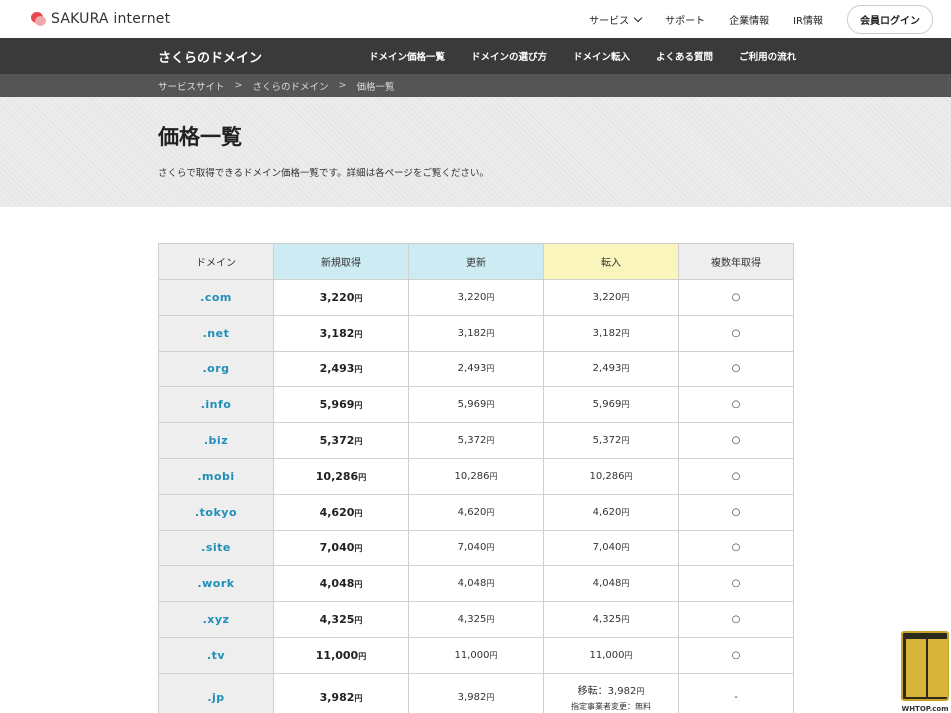 This screenshot has width=951, height=713. Describe the element at coordinates (216, 655) in the screenshot. I see `domain-link: .tv` at that location.